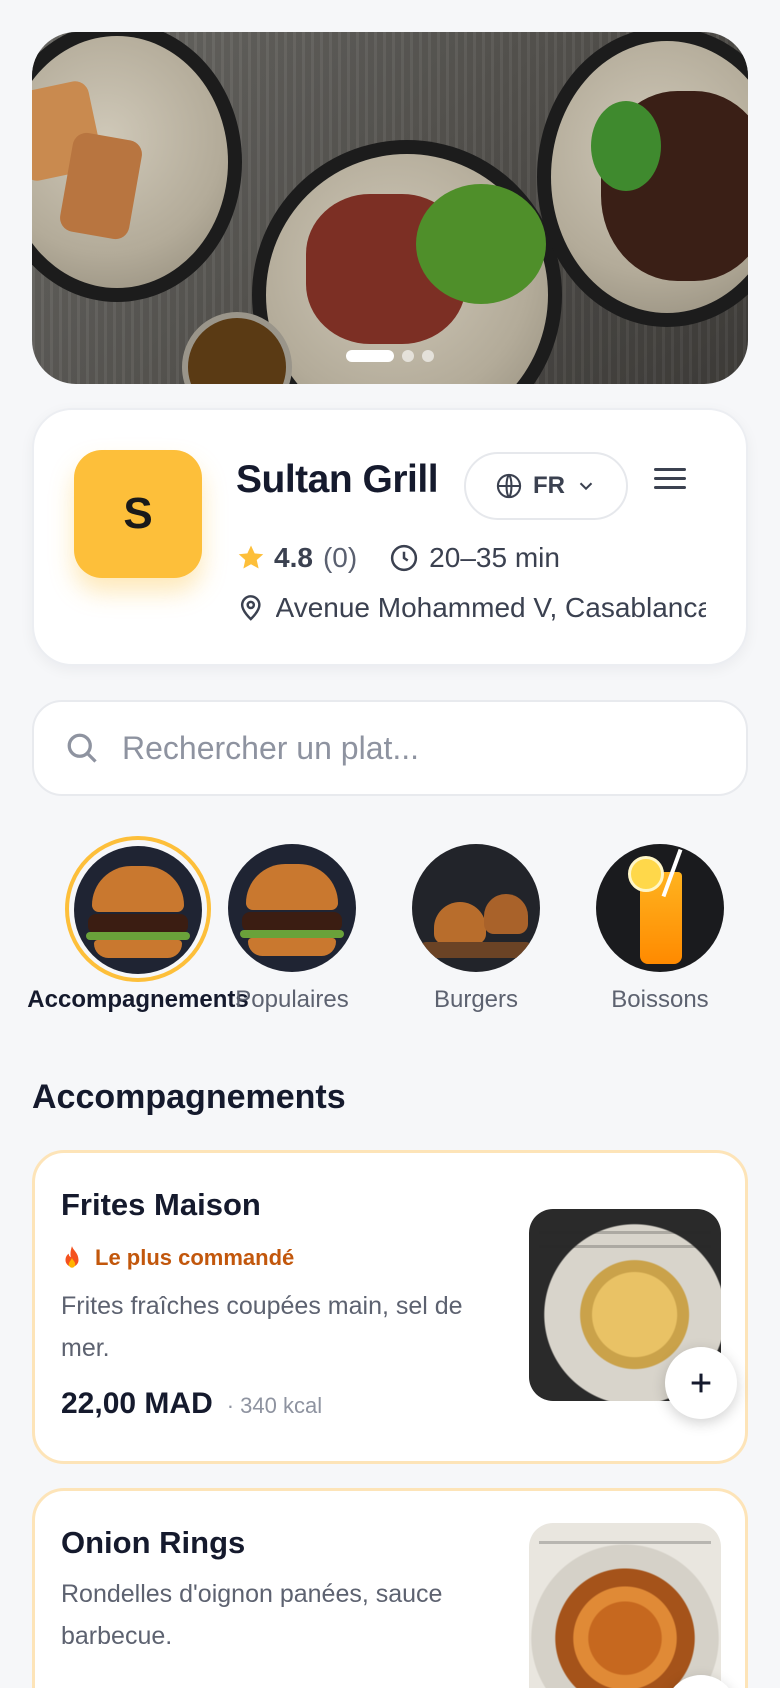  Describe the element at coordinates (586, 486) in the screenshot. I see `chevron-down-icon` at that location.